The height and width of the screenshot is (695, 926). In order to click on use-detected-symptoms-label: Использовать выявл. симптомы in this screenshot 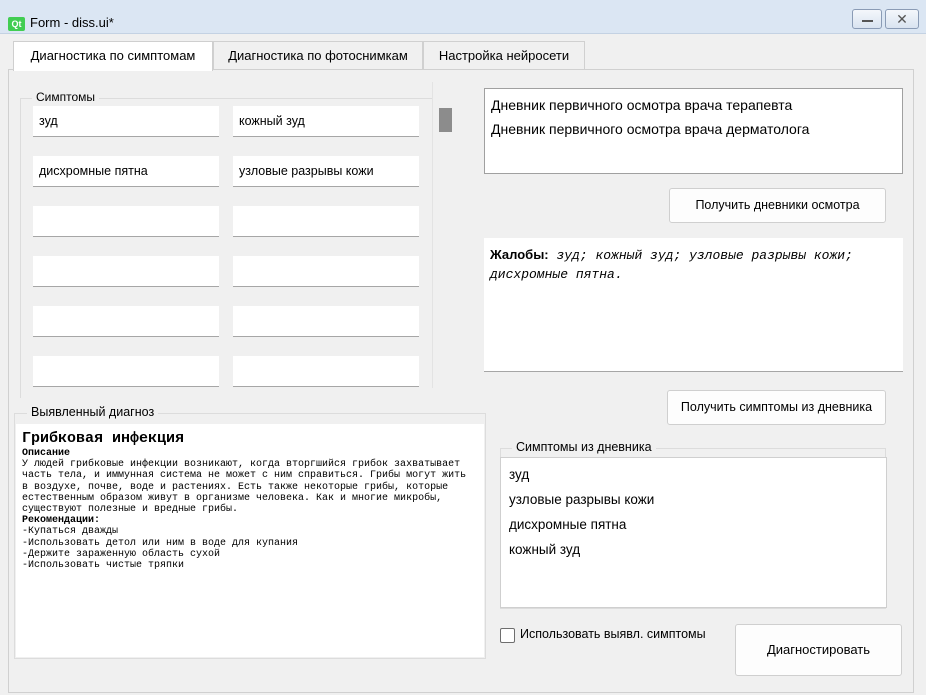, I will do `click(613, 634)`.